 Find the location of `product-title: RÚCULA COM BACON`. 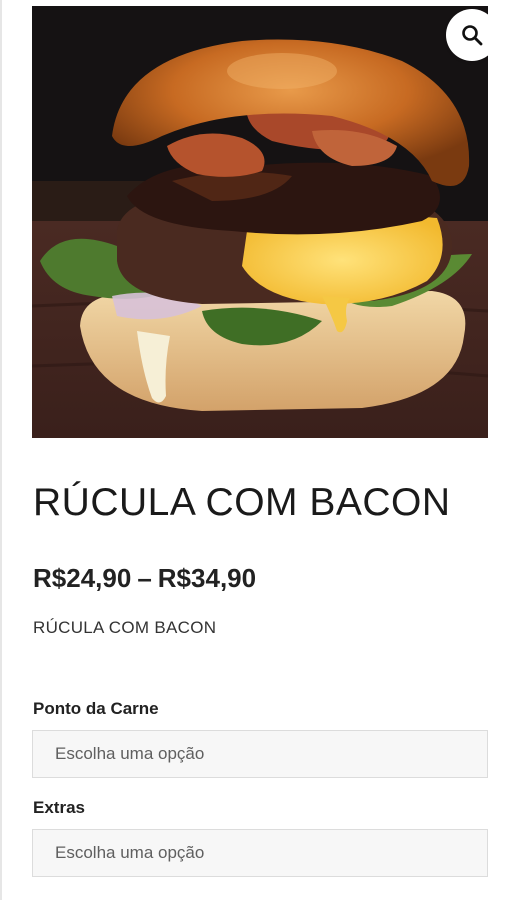

product-title: RÚCULA COM BACON is located at coordinates (242, 502).